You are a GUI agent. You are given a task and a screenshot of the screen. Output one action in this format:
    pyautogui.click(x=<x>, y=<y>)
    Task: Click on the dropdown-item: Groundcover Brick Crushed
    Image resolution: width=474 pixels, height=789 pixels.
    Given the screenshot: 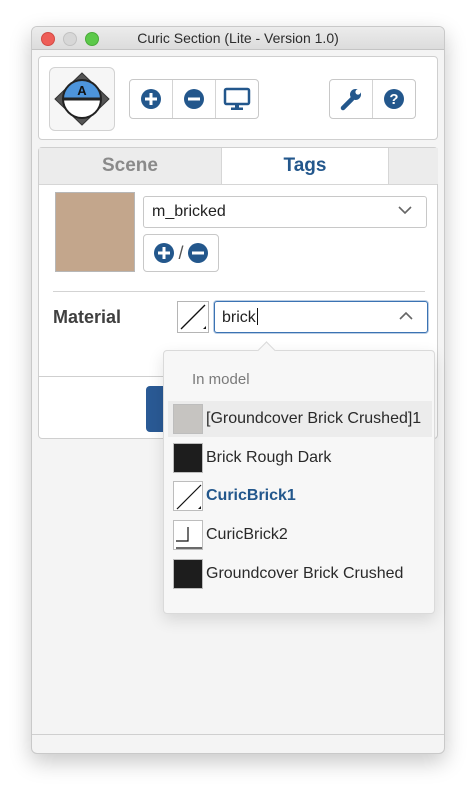 What is the action you would take?
    pyautogui.click(x=300, y=574)
    